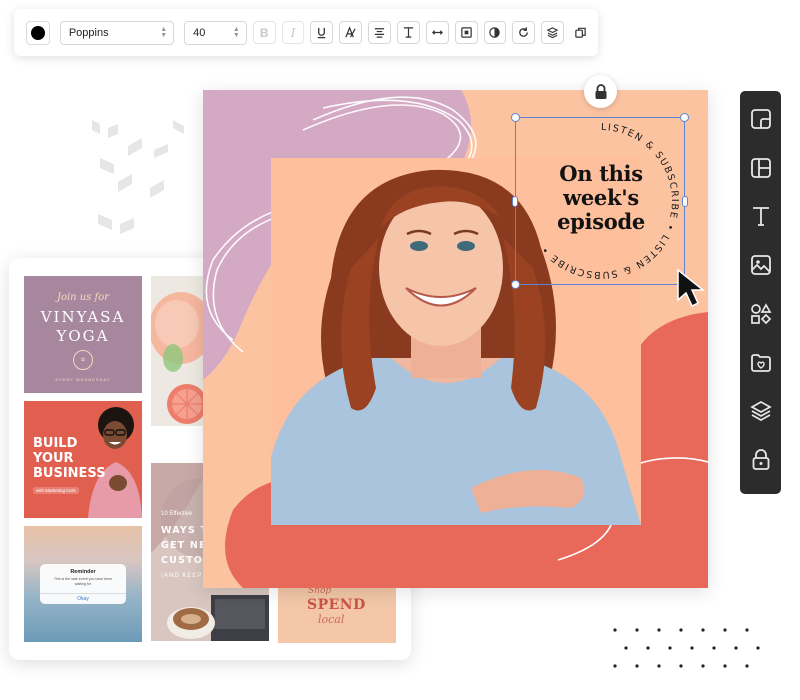 This screenshot has height=700, width=800. What do you see at coordinates (83, 360) in the screenshot?
I see `template-yoga-seal: ✿` at bounding box center [83, 360].